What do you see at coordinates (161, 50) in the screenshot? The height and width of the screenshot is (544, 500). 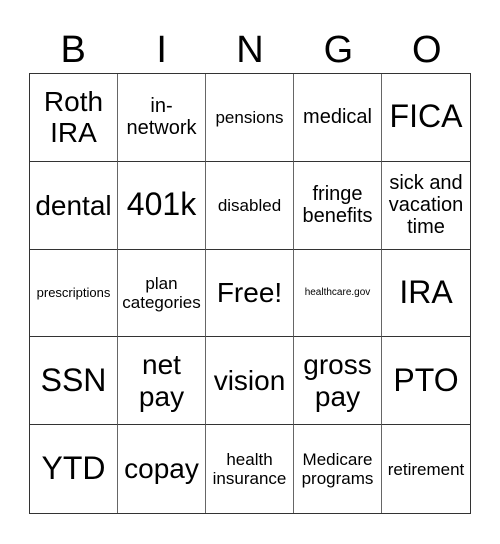 I see `header-letter-i: I` at bounding box center [161, 50].